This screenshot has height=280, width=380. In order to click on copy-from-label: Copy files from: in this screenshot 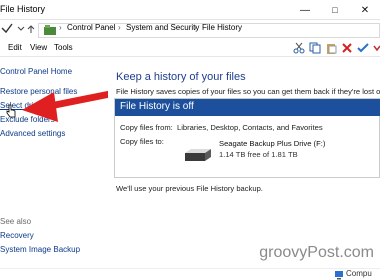, I will do `click(146, 127)`.